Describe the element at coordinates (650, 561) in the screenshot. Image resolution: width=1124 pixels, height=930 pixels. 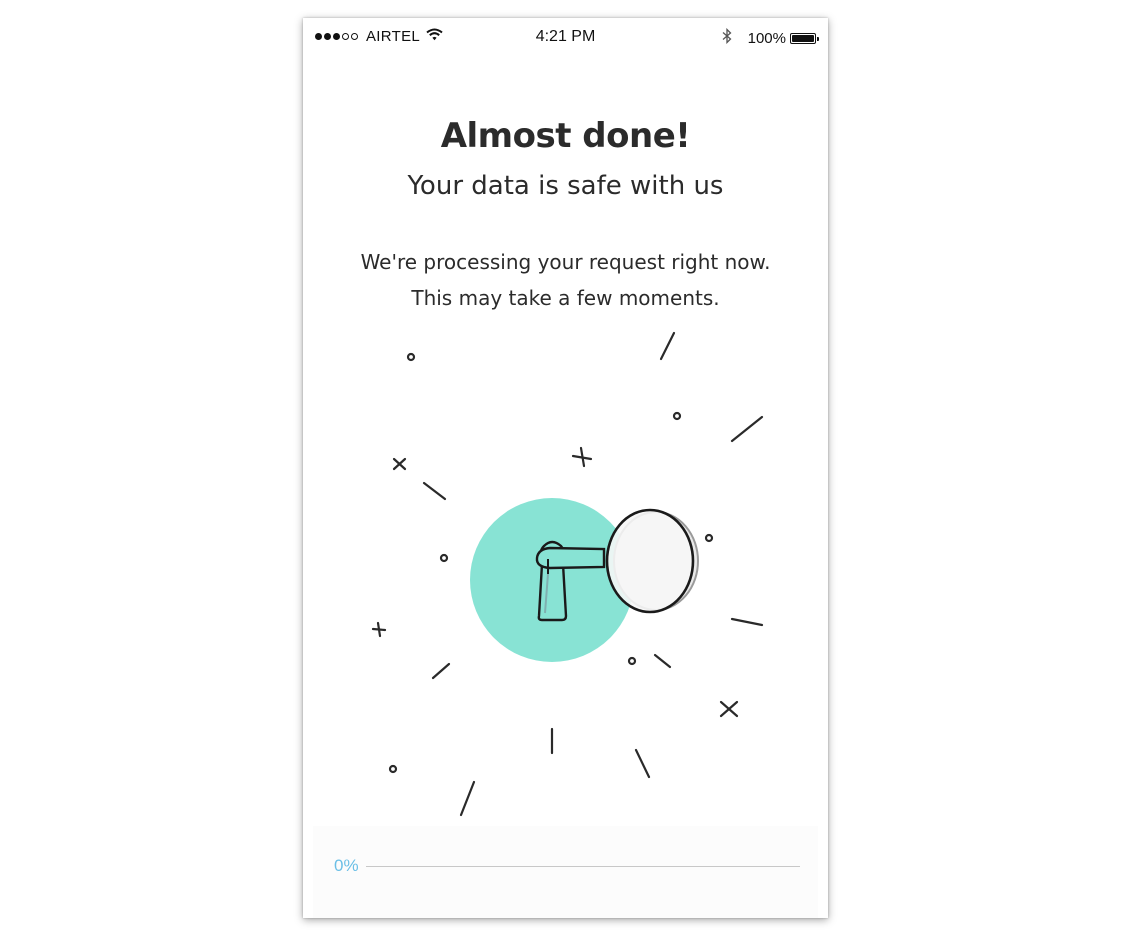
I see `key-bow` at that location.